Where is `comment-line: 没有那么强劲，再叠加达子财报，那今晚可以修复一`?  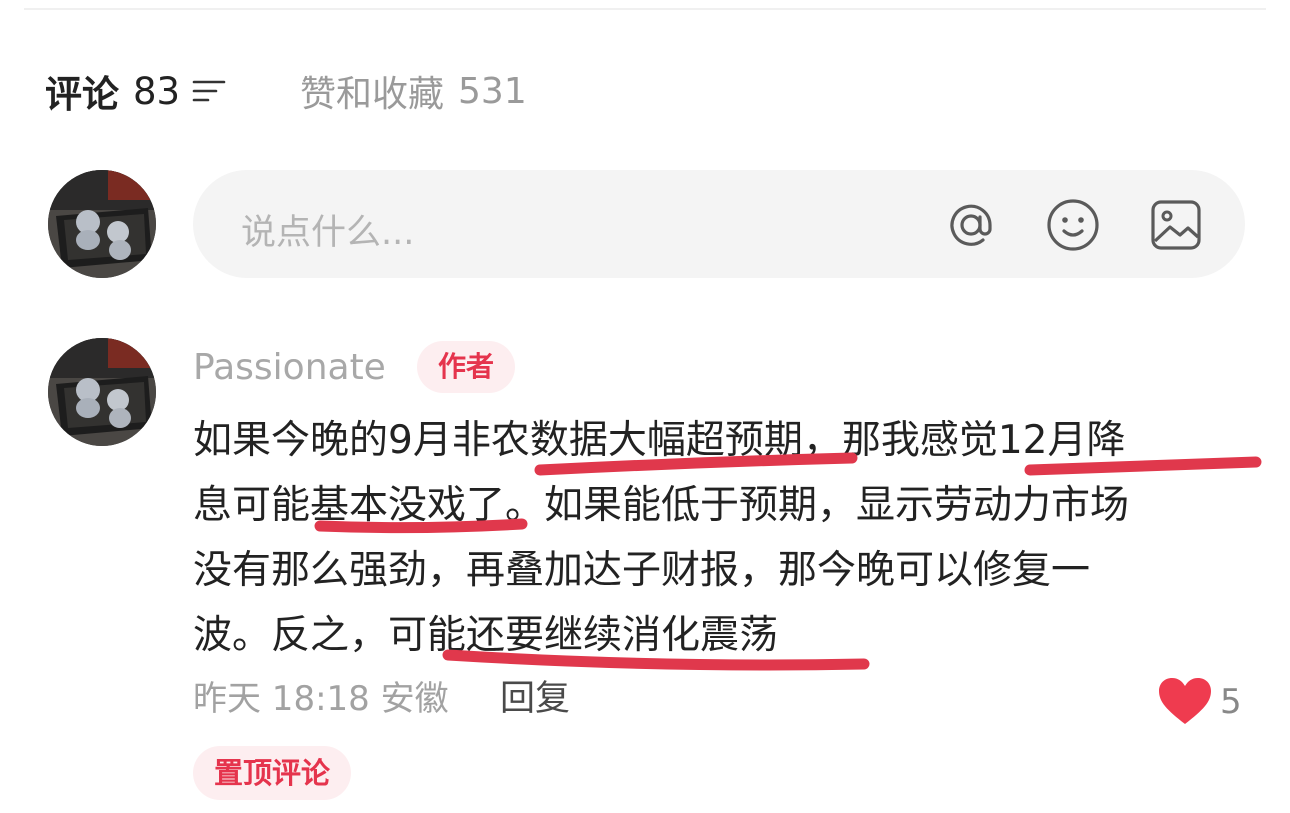
comment-line: 没有那么强劲，再叠加达子财报，那今晚可以修复一 is located at coordinates (642, 570).